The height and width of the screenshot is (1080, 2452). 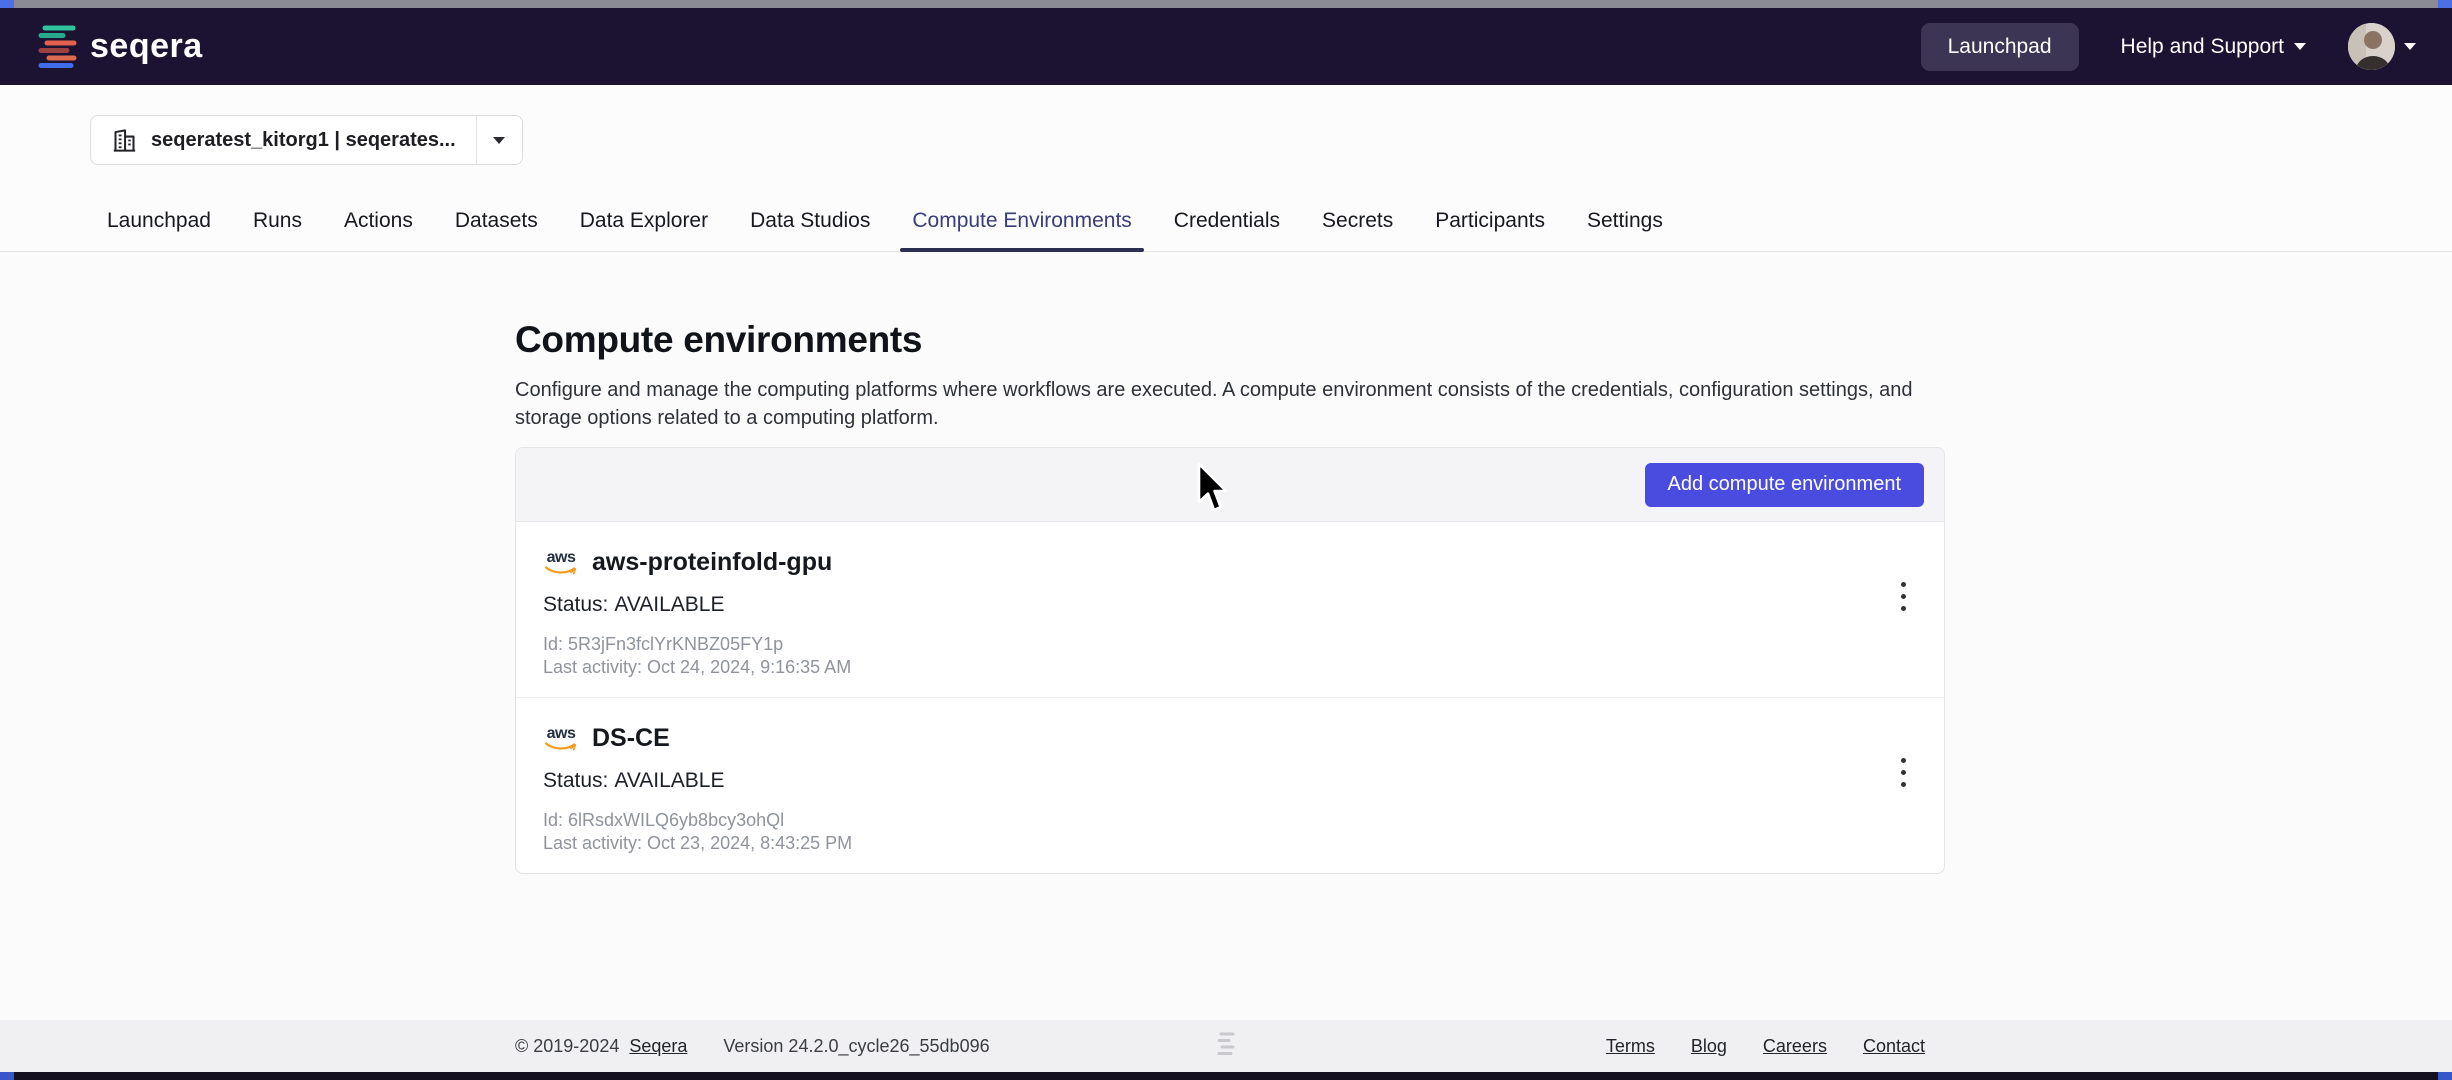 I want to click on organization-icon, so click(x=124, y=140).